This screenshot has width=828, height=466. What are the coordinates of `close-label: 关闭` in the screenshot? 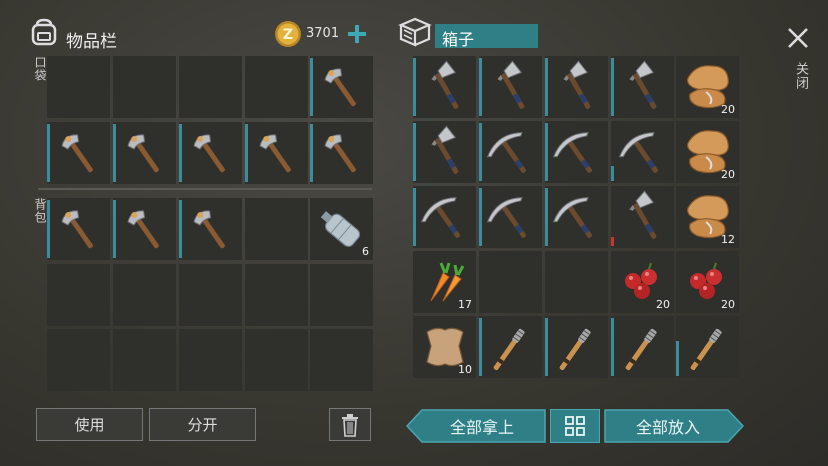 It's located at (800, 76).